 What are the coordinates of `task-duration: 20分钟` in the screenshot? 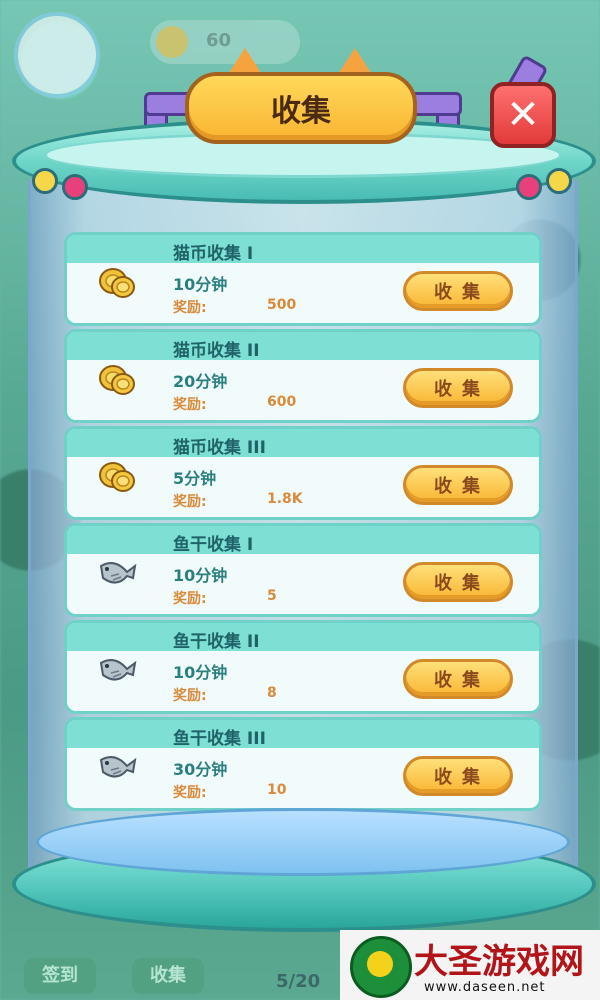 It's located at (200, 381).